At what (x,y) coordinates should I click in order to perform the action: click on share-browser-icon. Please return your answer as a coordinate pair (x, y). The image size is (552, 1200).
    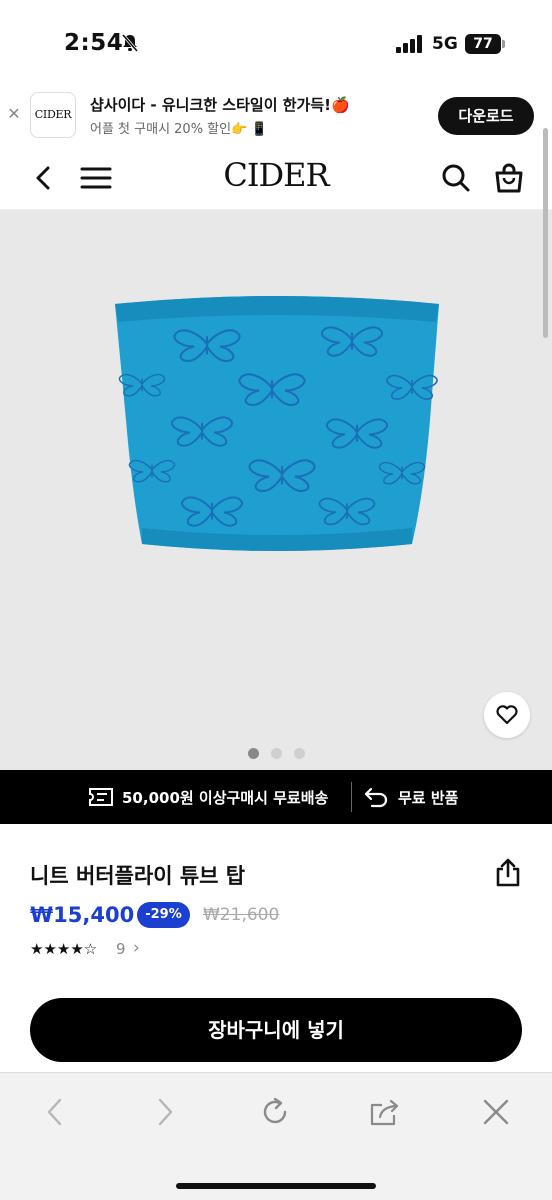
    Looking at the image, I should click on (385, 1112).